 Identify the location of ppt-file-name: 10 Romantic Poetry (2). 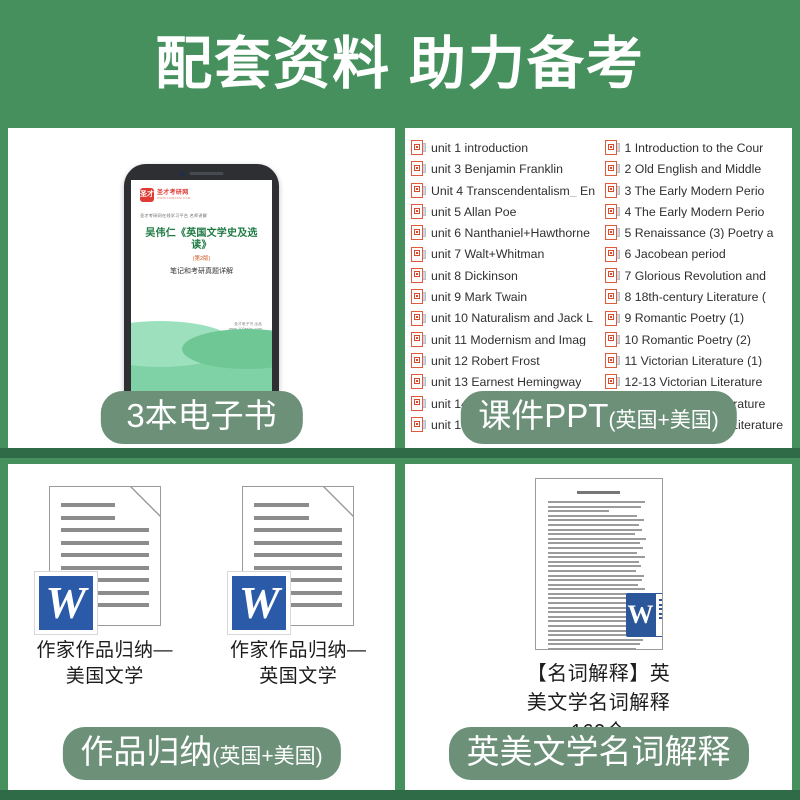
(687, 339).